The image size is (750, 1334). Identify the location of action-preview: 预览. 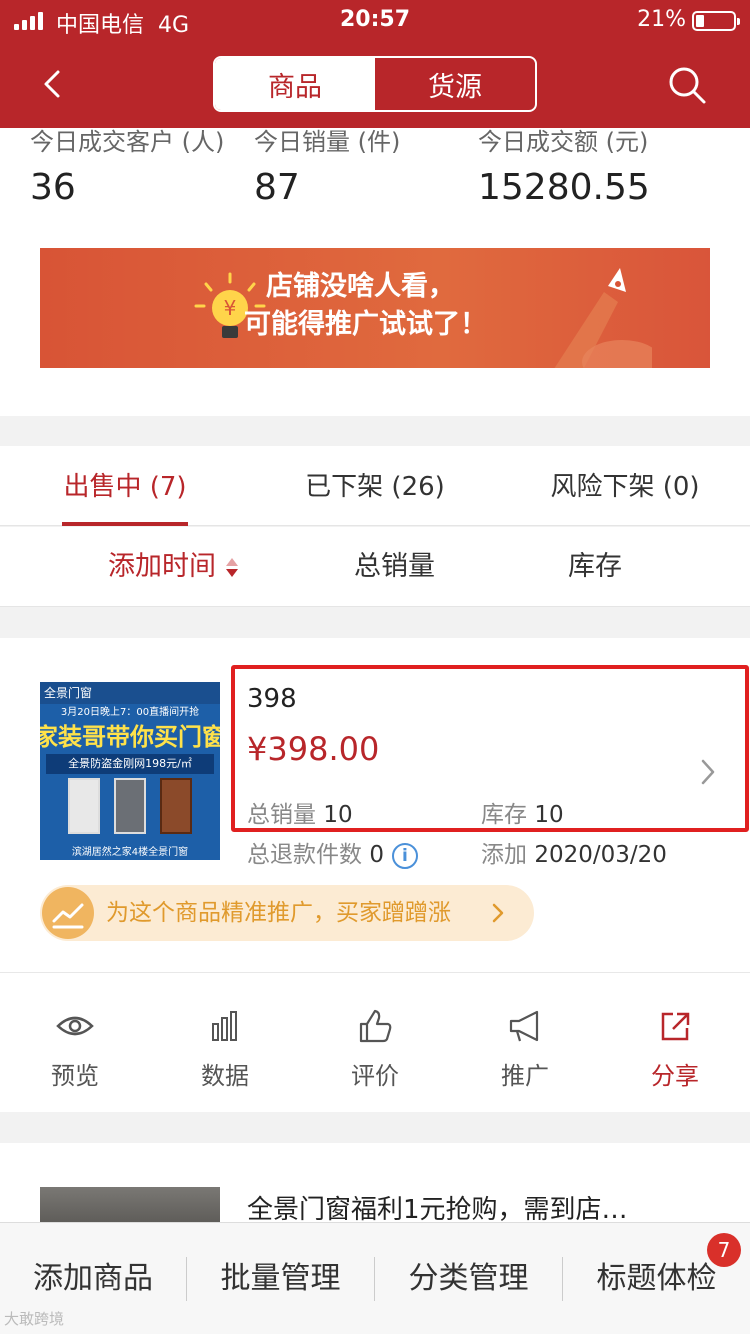
(75, 1048).